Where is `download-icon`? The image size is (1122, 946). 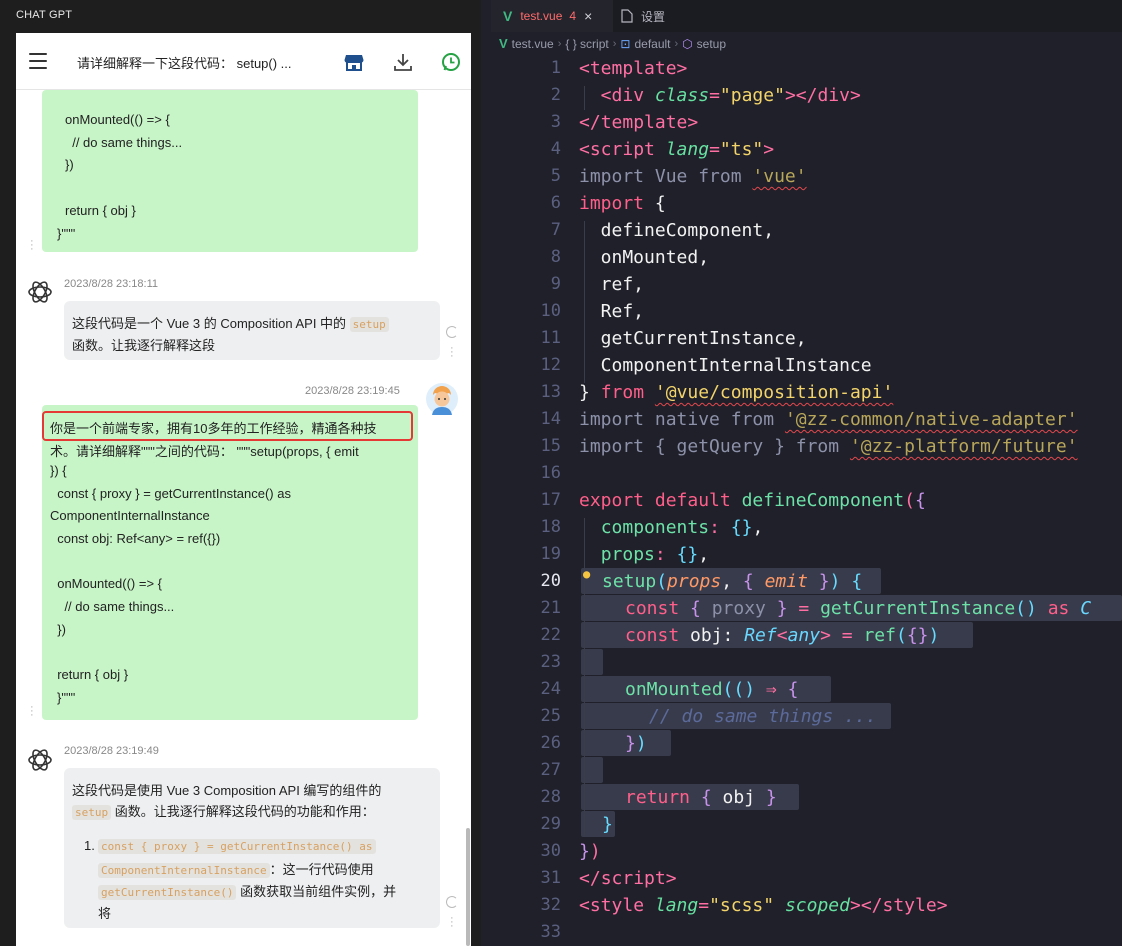
download-icon is located at coordinates (403, 62).